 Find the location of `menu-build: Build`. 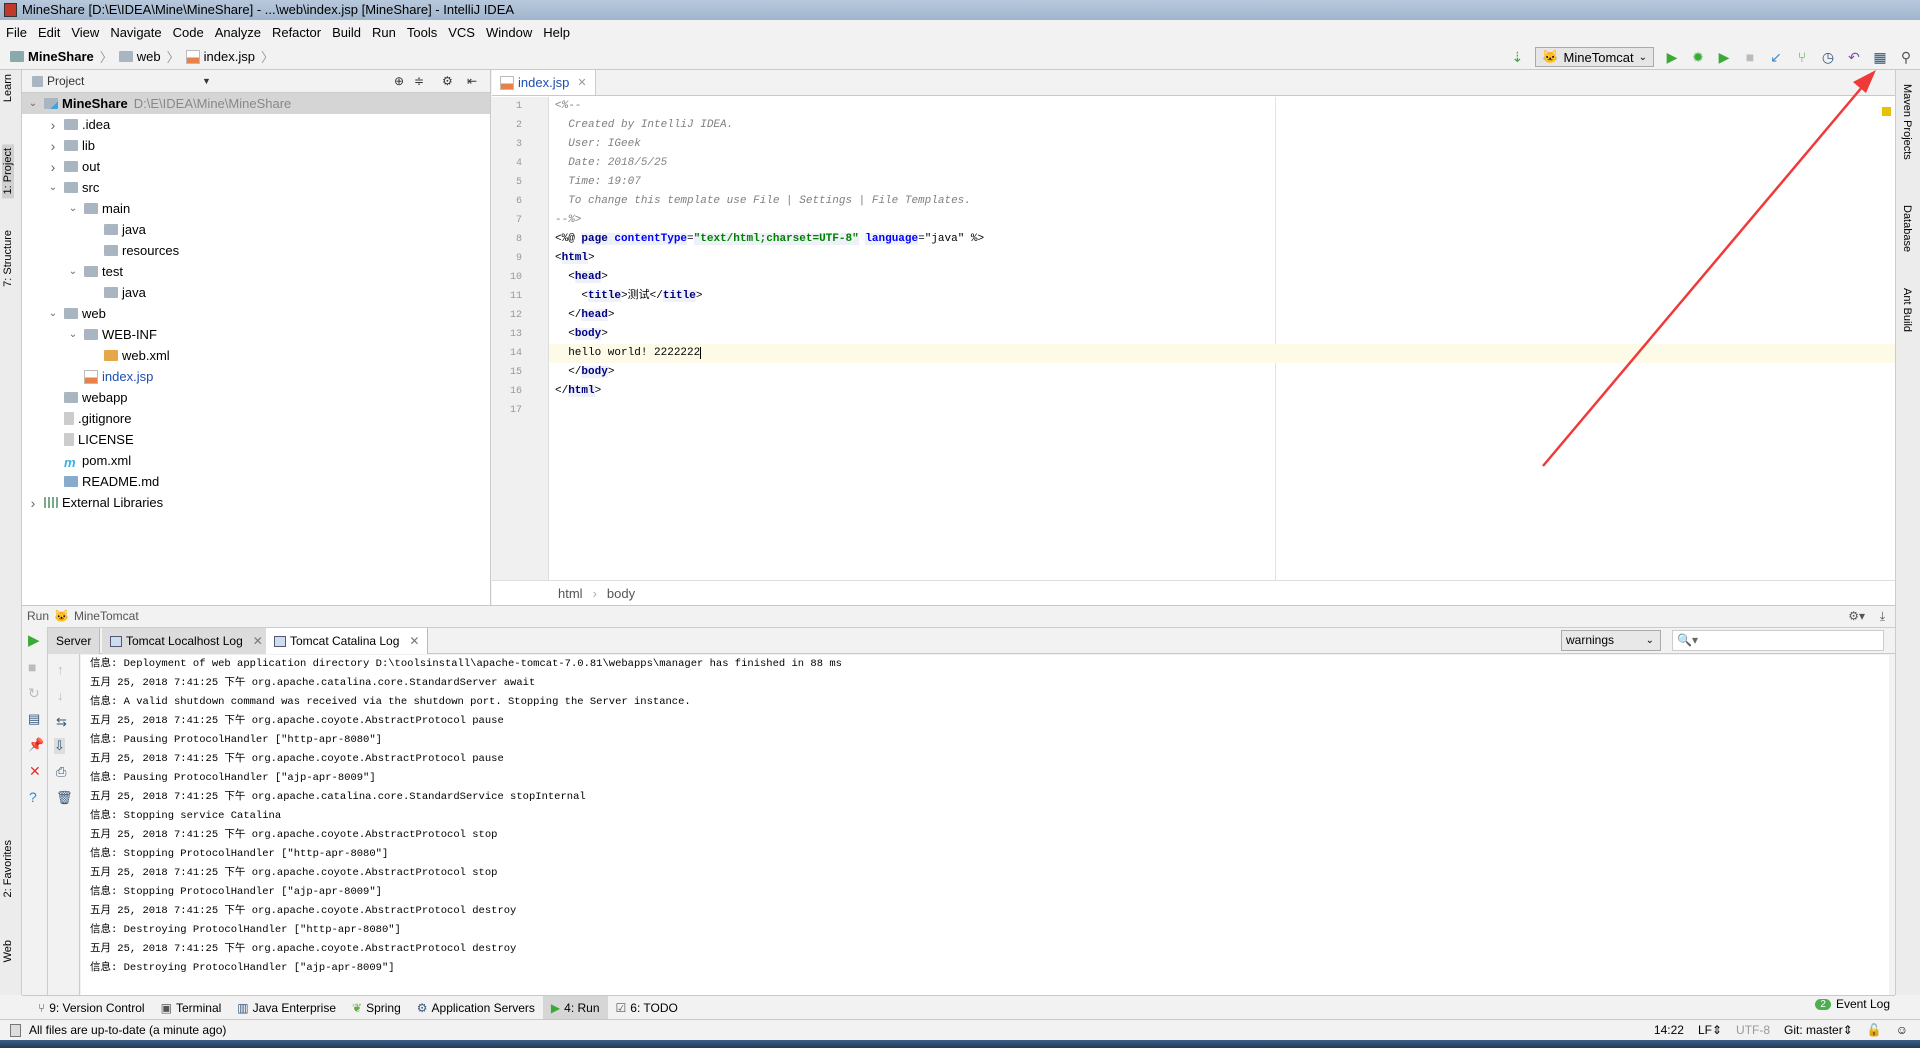

menu-build: Build is located at coordinates (346, 32).